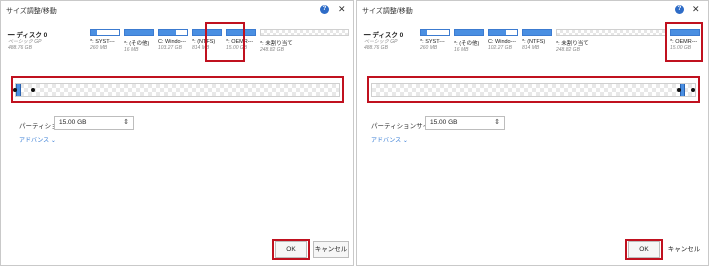 The image size is (709, 266). What do you see at coordinates (531, 48) in the screenshot?
I see `partition-size: 814 MB` at bounding box center [531, 48].